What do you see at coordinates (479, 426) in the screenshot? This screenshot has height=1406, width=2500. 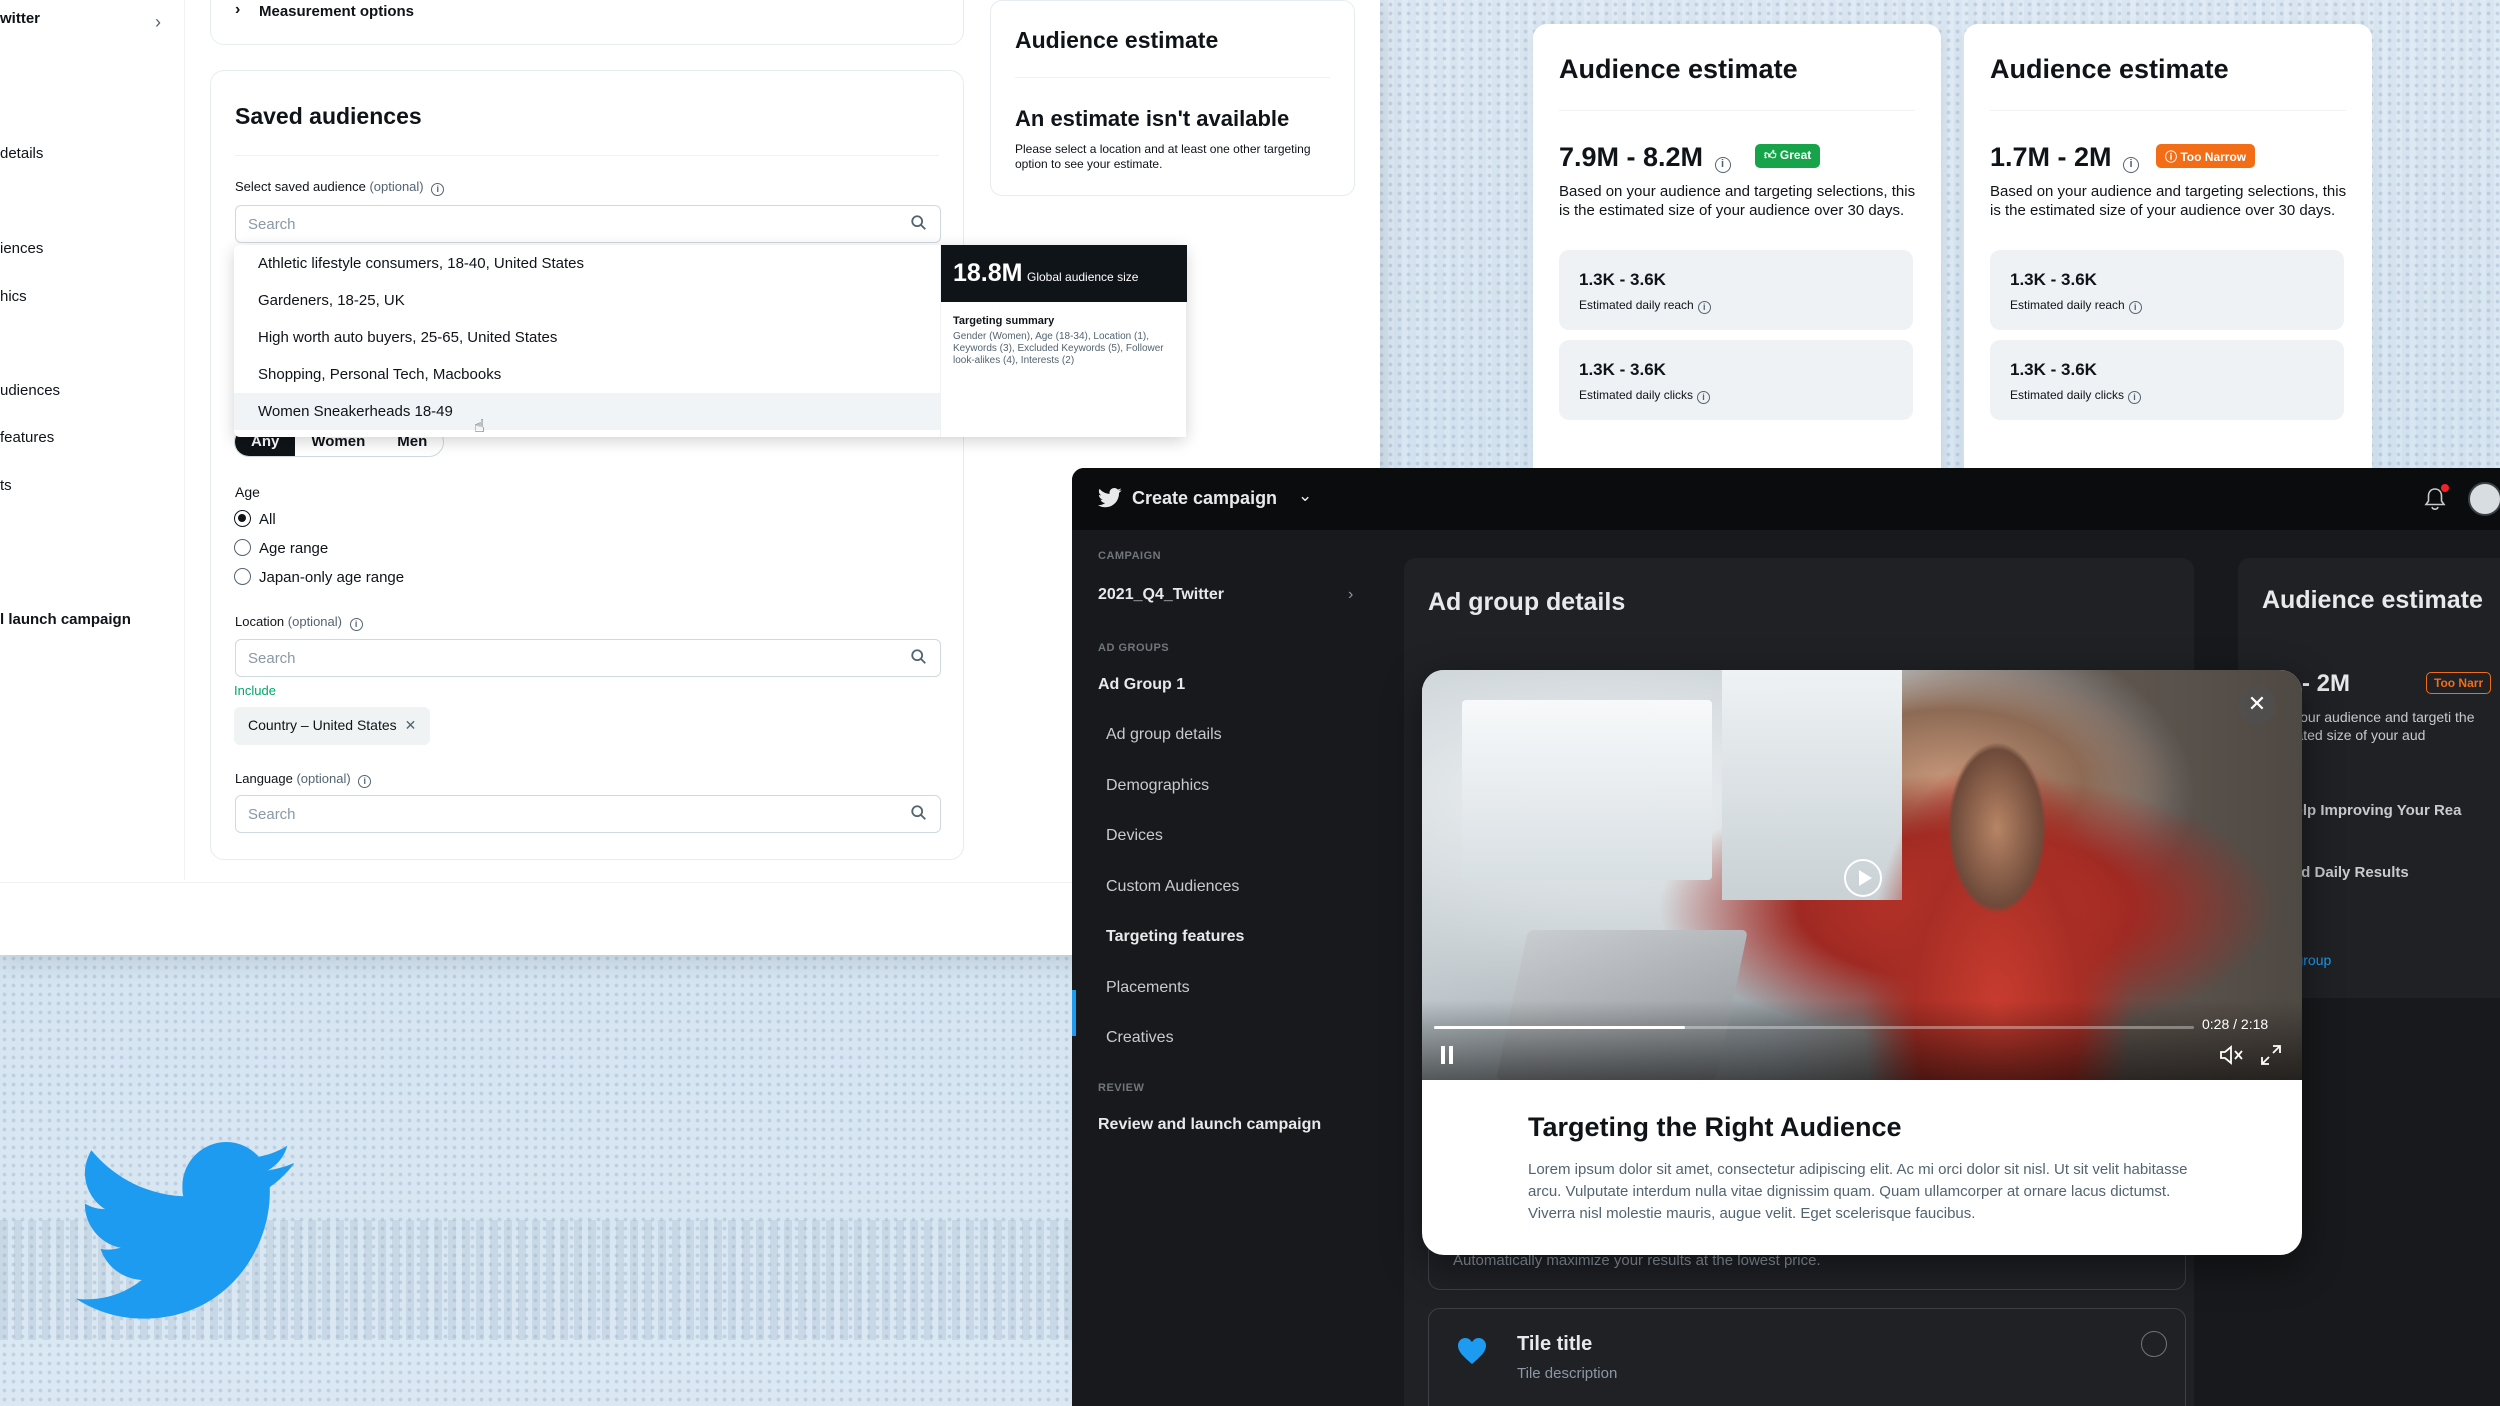 I see `pointer-cursor-icon: ☝` at bounding box center [479, 426].